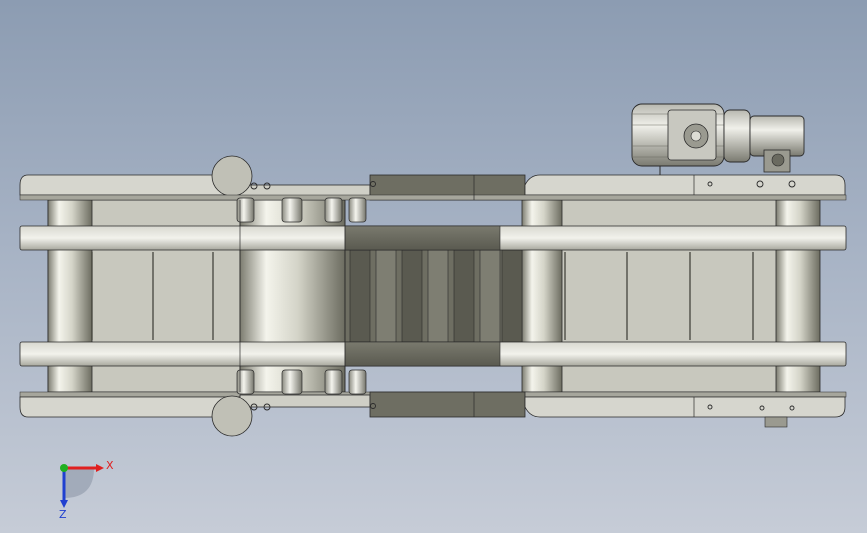 This screenshot has width=867, height=533. What do you see at coordinates (100, 468) in the screenshot?
I see `triad-x-arrow` at bounding box center [100, 468].